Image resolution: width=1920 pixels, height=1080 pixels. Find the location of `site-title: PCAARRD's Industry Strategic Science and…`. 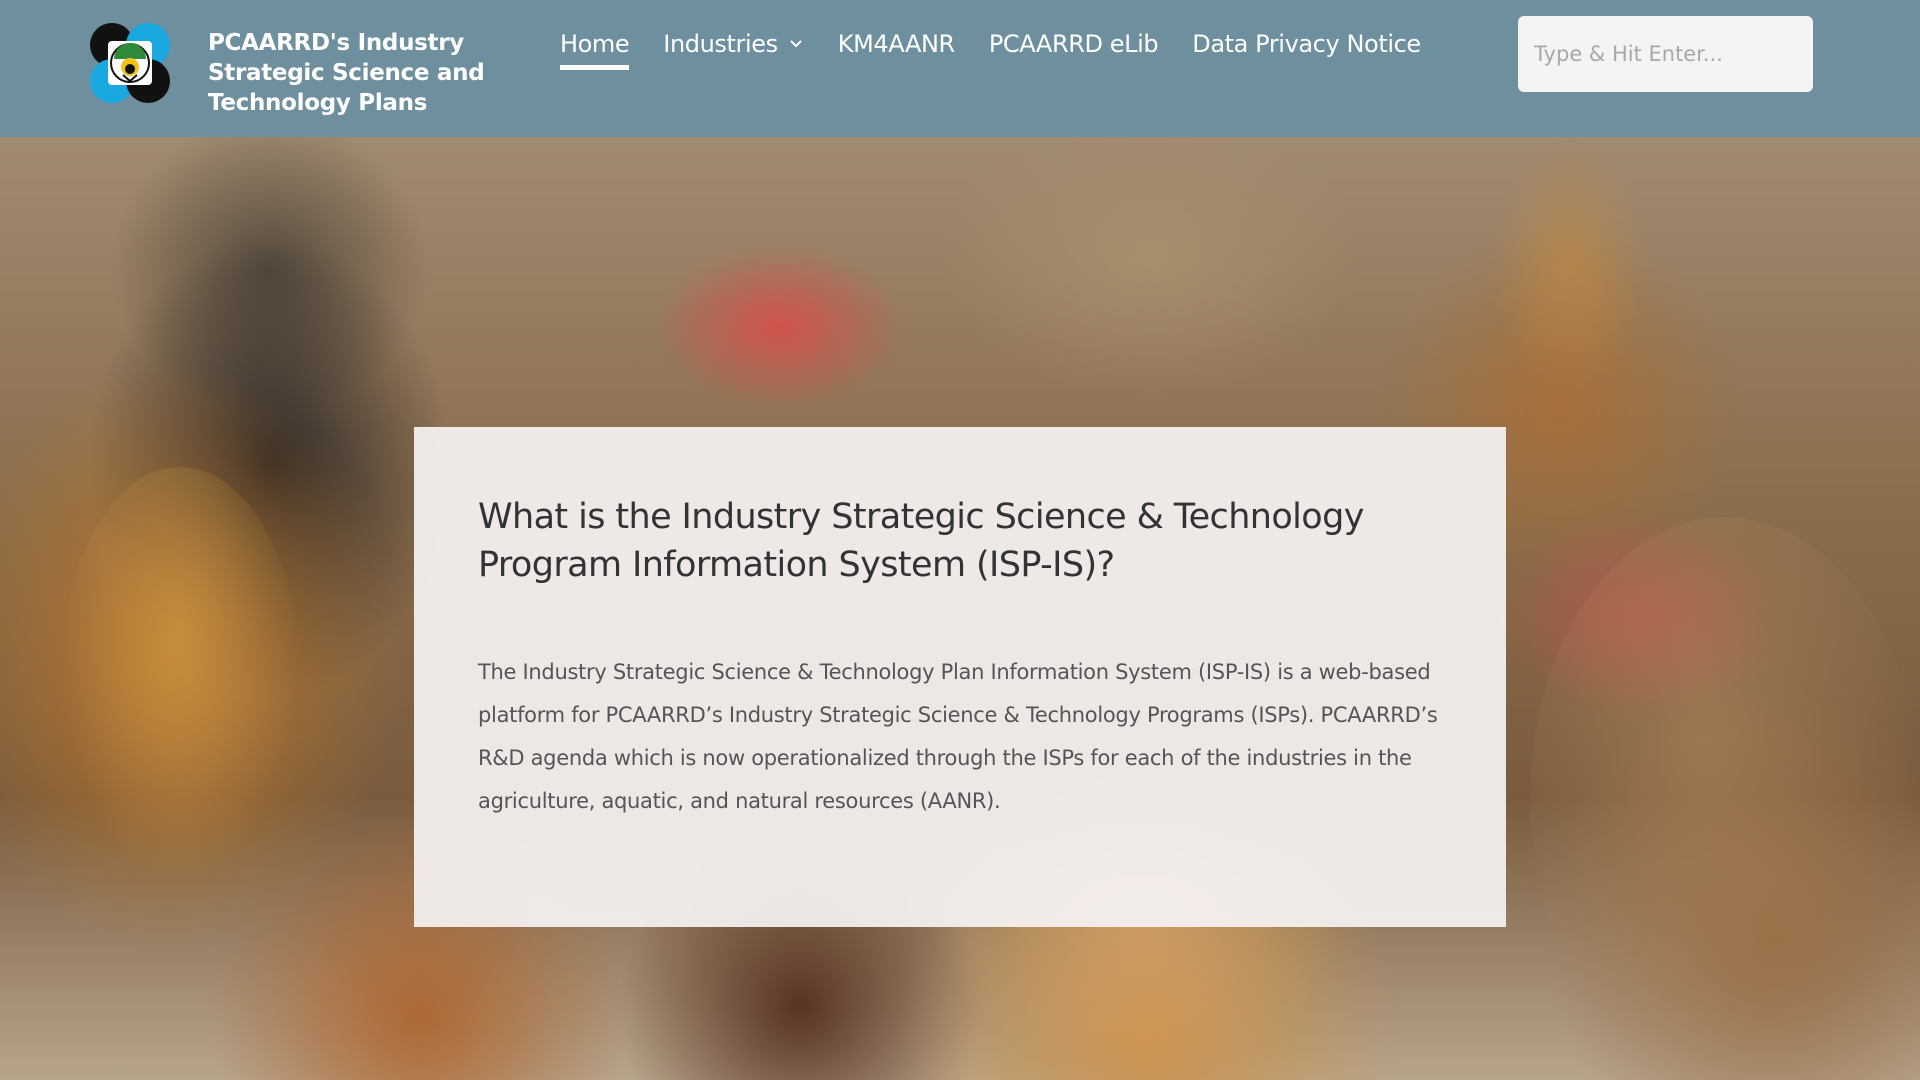

site-title: PCAARRD's Industry Strategic Science and… is located at coordinates (353, 73).